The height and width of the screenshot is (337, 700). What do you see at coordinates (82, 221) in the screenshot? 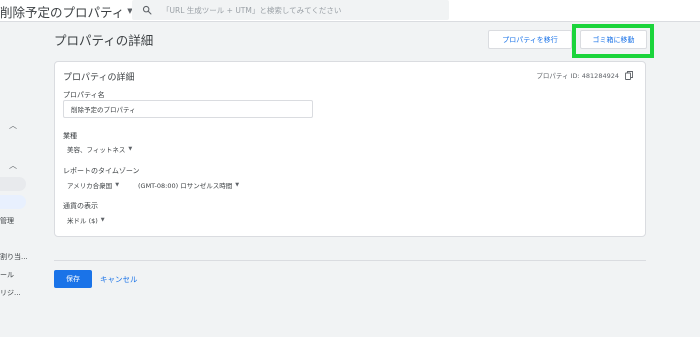
I see `currency-value: 米ドル ($)` at bounding box center [82, 221].